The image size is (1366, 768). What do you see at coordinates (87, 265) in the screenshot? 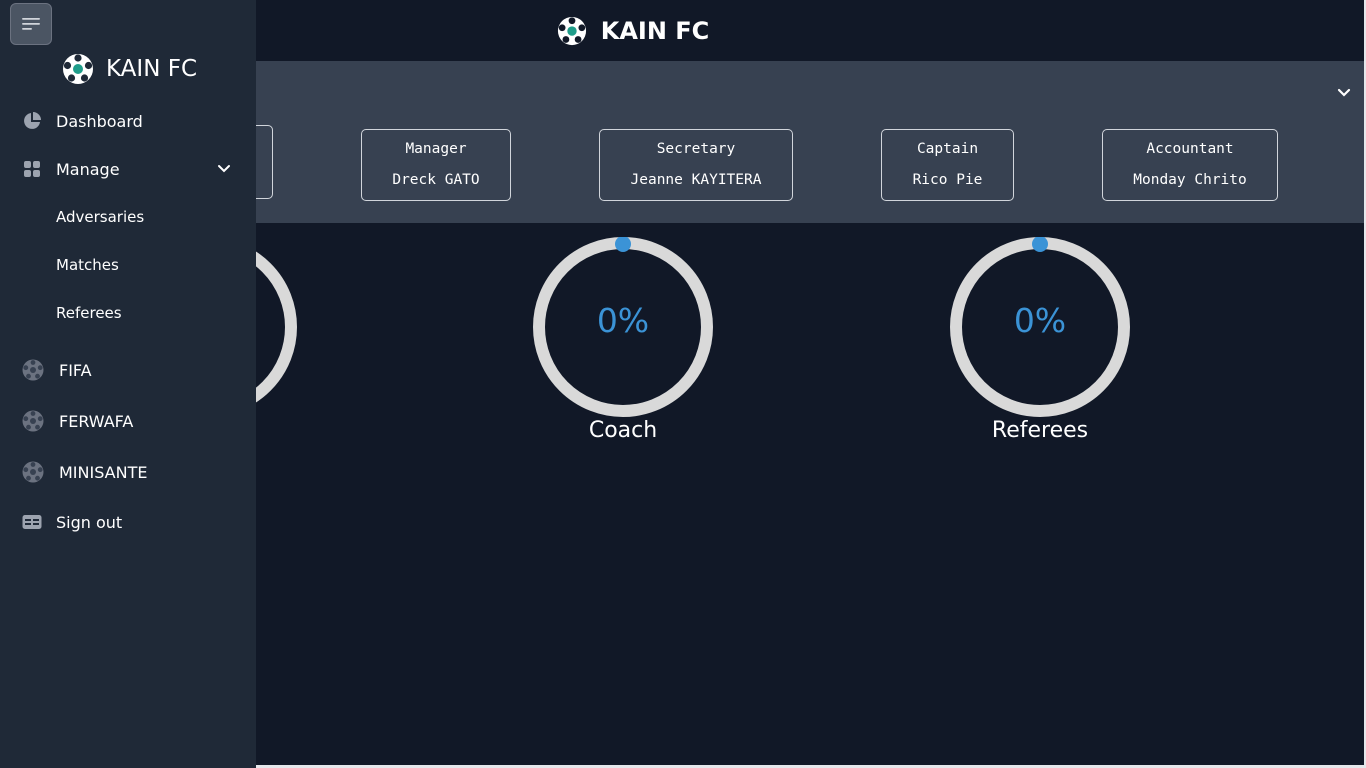
I see `sidebar-item-label: Matches` at bounding box center [87, 265].